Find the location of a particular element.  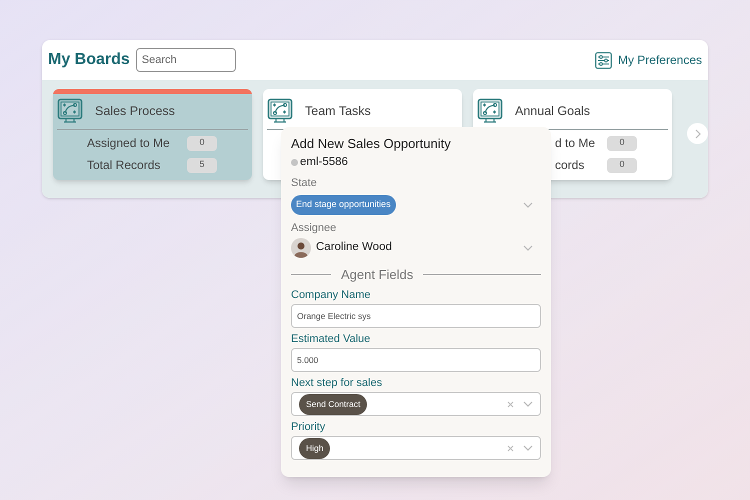

stat-count: 5 is located at coordinates (202, 165).